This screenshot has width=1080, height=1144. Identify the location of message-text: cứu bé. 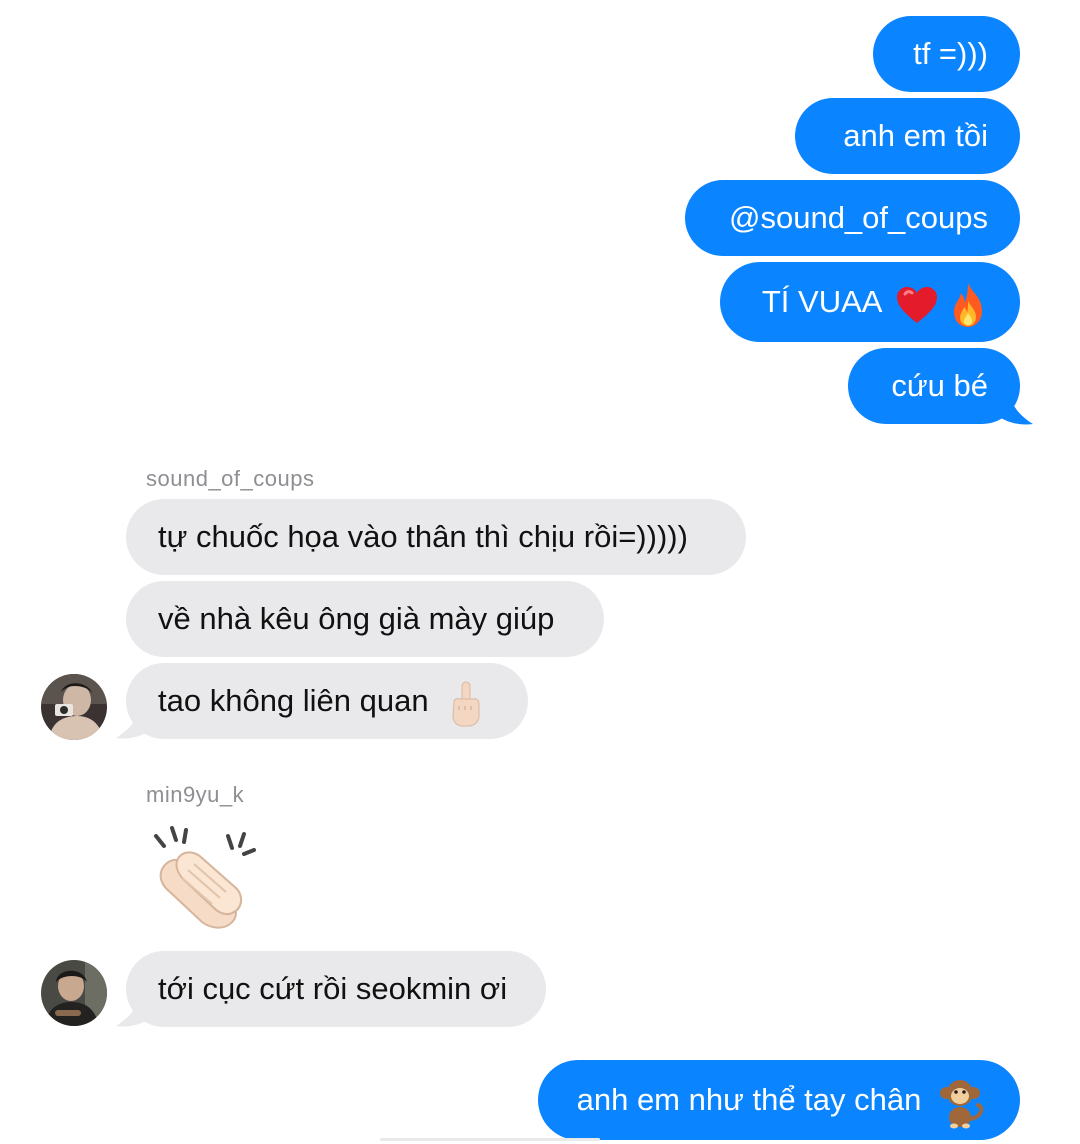
(939, 385).